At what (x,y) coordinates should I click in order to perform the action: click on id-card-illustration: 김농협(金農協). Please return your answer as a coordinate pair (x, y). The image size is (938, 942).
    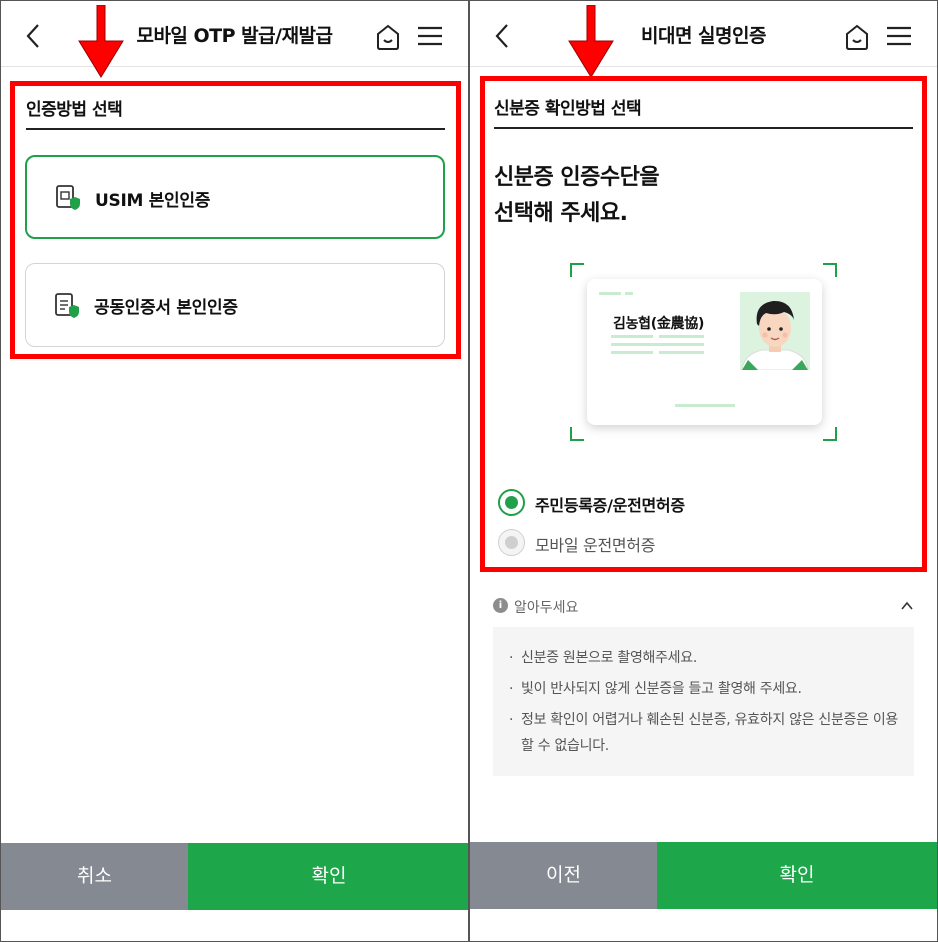
    Looking at the image, I should click on (704, 352).